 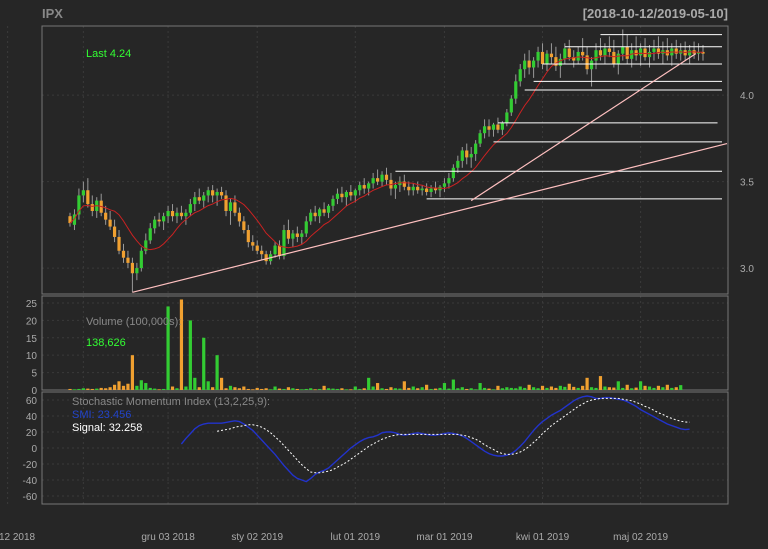 I want to click on x-axis-label: mar 01 2019, so click(x=444, y=537).